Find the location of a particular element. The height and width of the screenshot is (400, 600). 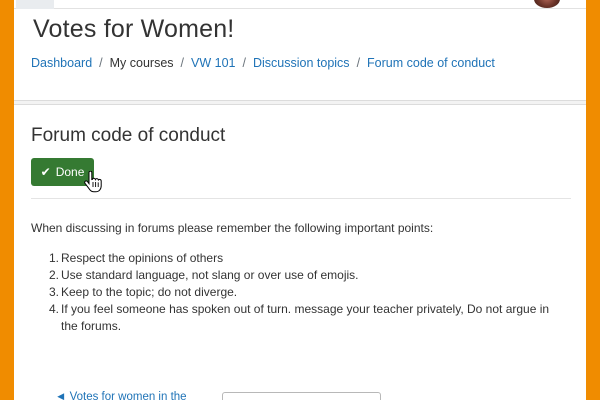

list-item: 3. Keep to the topic; do not diverge. is located at coordinates (309, 292).